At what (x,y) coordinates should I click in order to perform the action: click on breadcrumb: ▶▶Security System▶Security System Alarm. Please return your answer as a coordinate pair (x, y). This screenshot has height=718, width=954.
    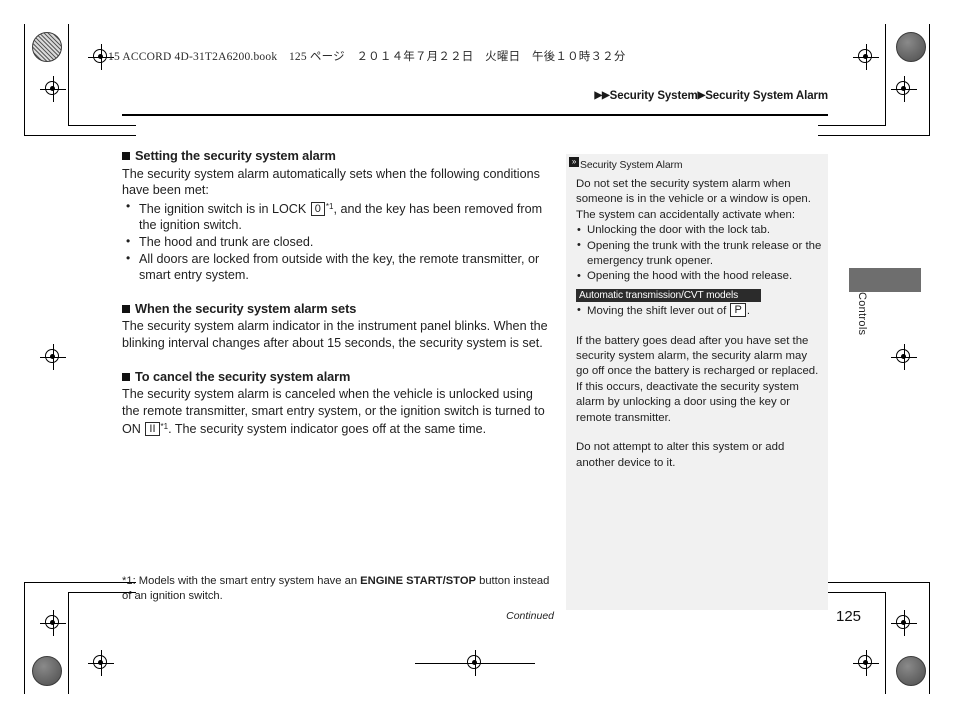
    Looking at the image, I should click on (711, 96).